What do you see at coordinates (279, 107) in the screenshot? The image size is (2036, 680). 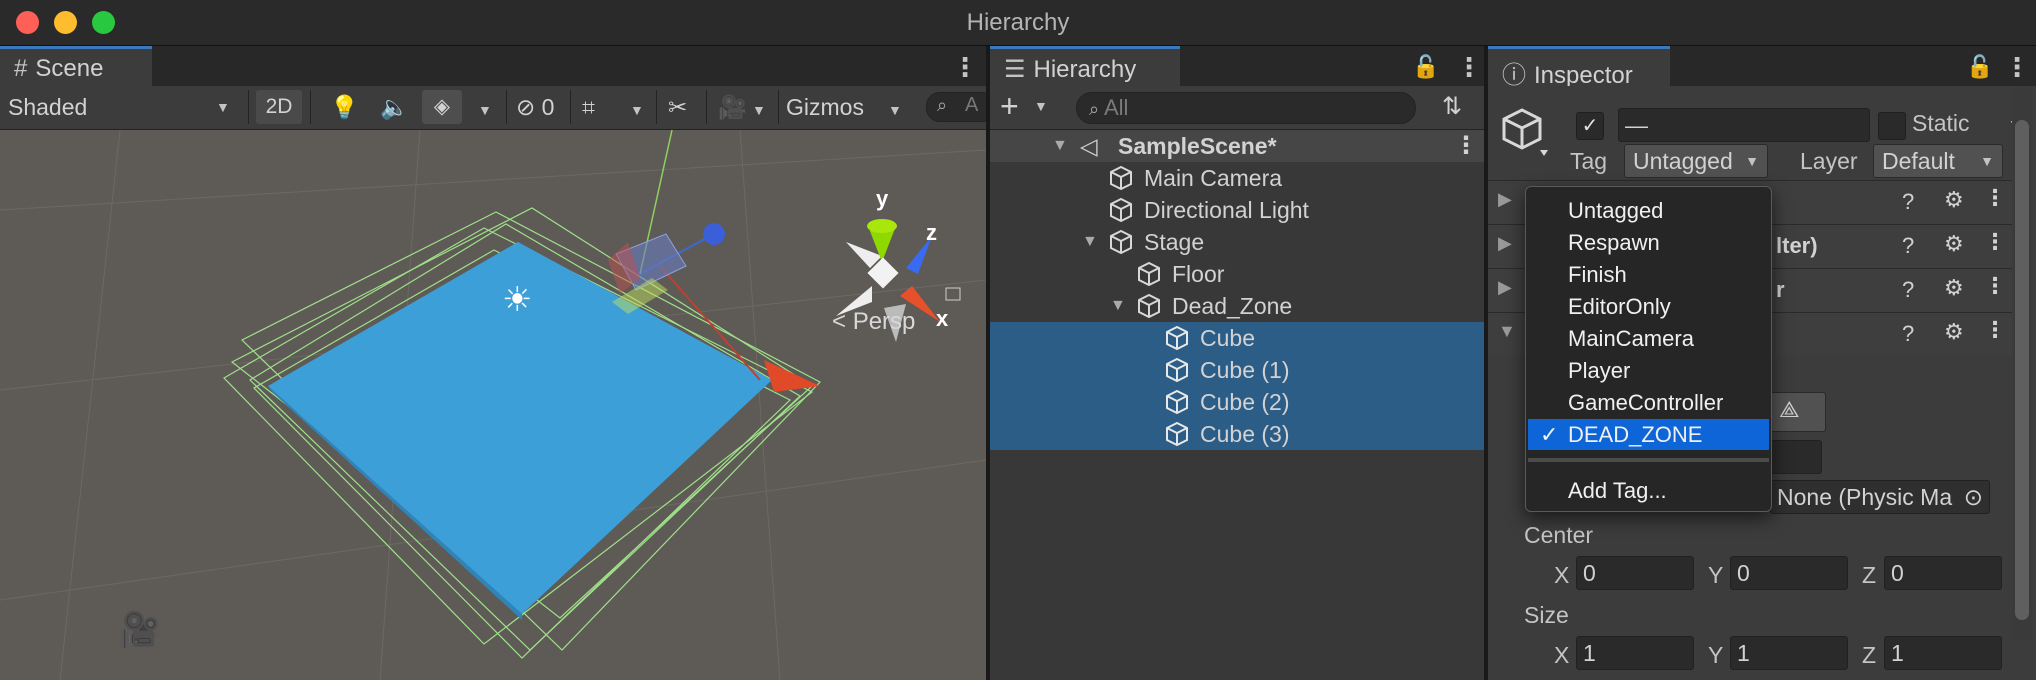 I see `2d-toggle-button: 2D` at bounding box center [279, 107].